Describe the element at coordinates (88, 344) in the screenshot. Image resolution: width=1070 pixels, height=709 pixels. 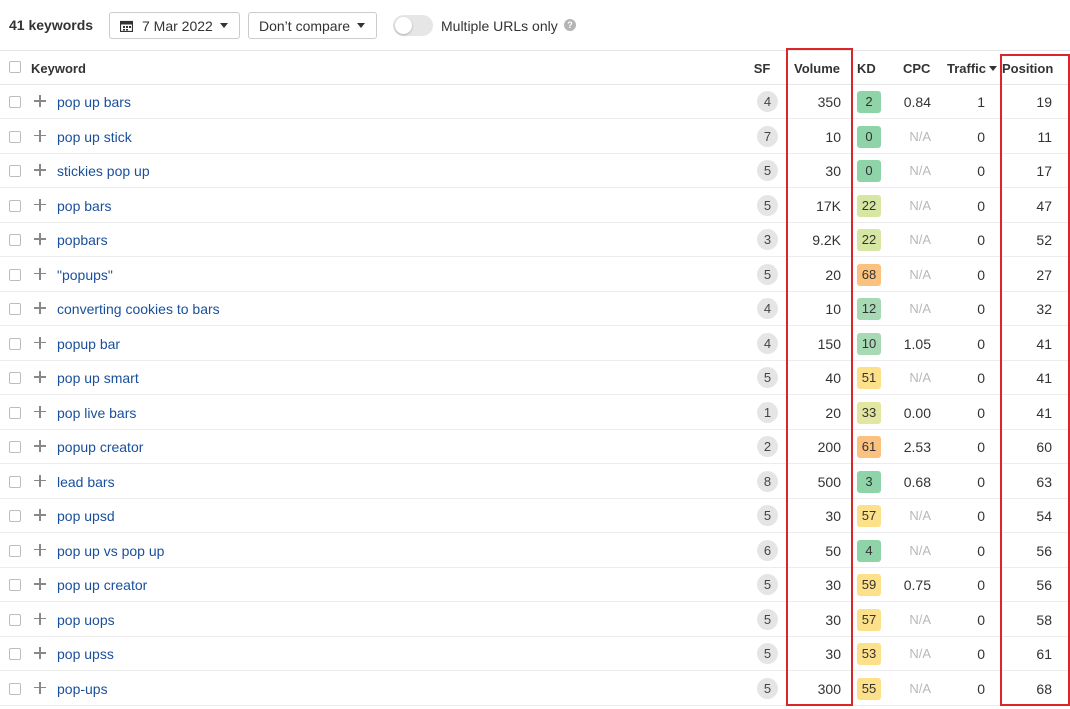
I see `keyword-link: popup bar` at that location.